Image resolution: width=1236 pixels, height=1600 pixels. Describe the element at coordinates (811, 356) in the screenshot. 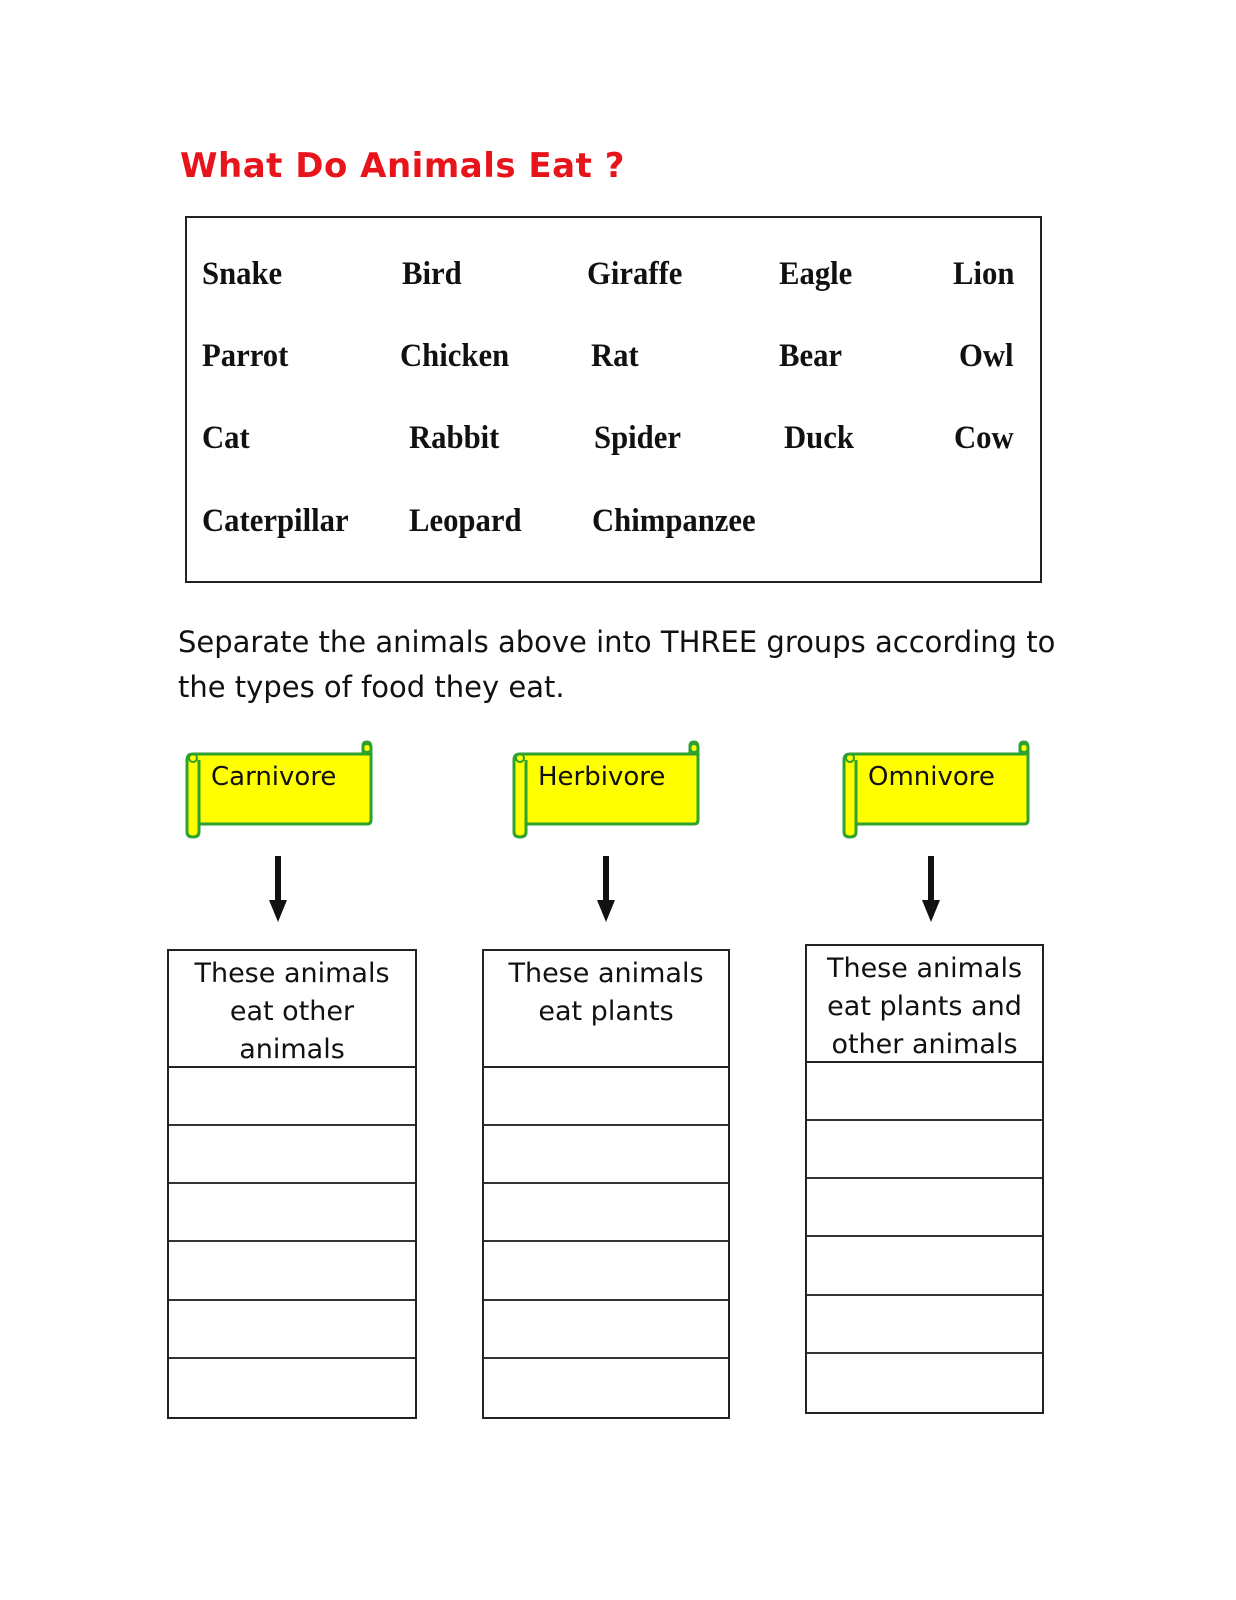

I see `animal-word: Bear` at that location.